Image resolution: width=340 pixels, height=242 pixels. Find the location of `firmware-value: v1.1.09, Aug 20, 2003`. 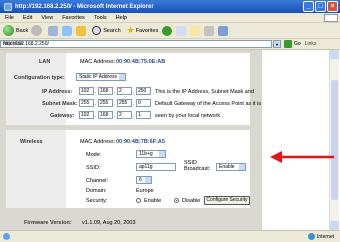

firmware-value: v1.1.09, Aug 20, 2003 is located at coordinates (109, 223).